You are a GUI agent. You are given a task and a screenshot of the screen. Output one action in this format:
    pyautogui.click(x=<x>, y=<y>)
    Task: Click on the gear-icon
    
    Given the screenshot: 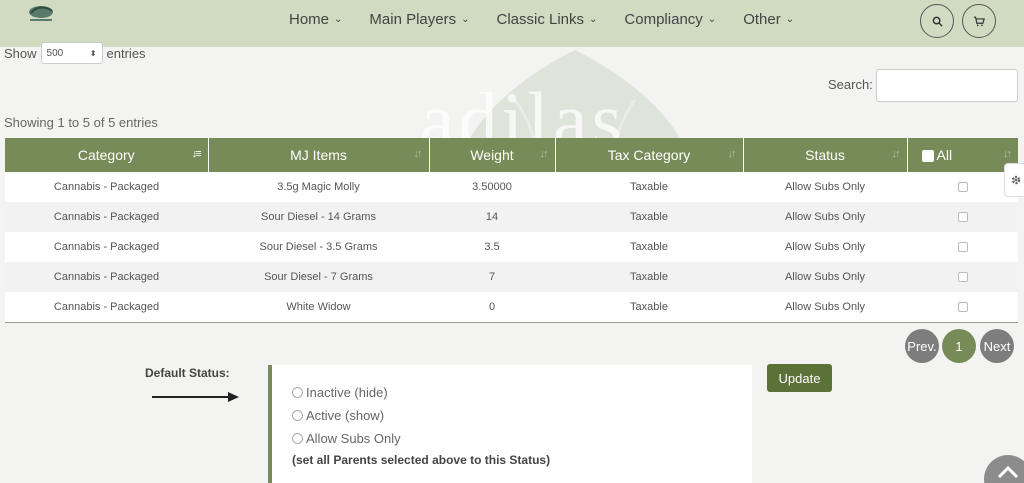 What is the action you would take?
    pyautogui.click(x=1016, y=180)
    